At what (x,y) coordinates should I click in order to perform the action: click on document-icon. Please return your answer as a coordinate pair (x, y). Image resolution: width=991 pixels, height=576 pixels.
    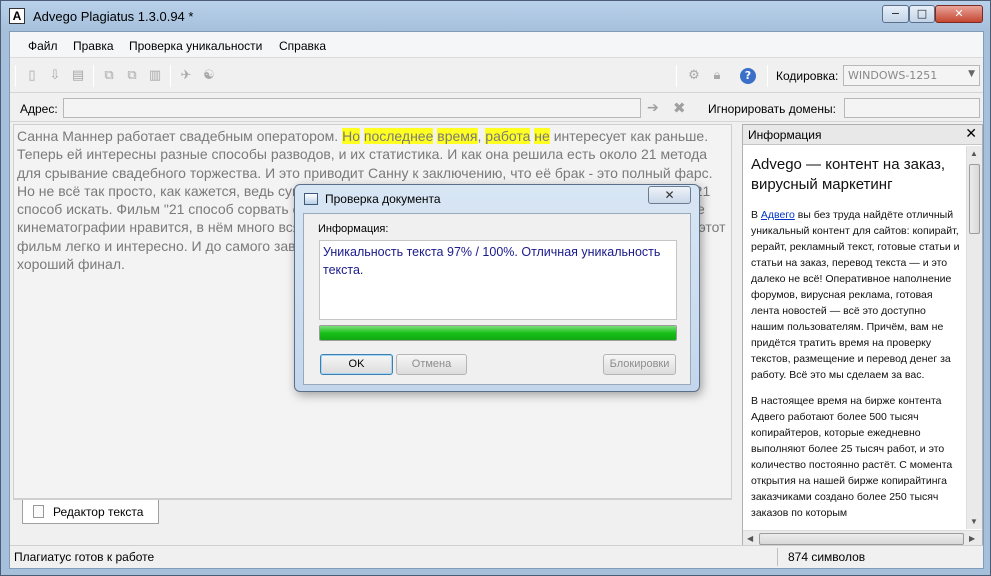
    Looking at the image, I should click on (38, 511).